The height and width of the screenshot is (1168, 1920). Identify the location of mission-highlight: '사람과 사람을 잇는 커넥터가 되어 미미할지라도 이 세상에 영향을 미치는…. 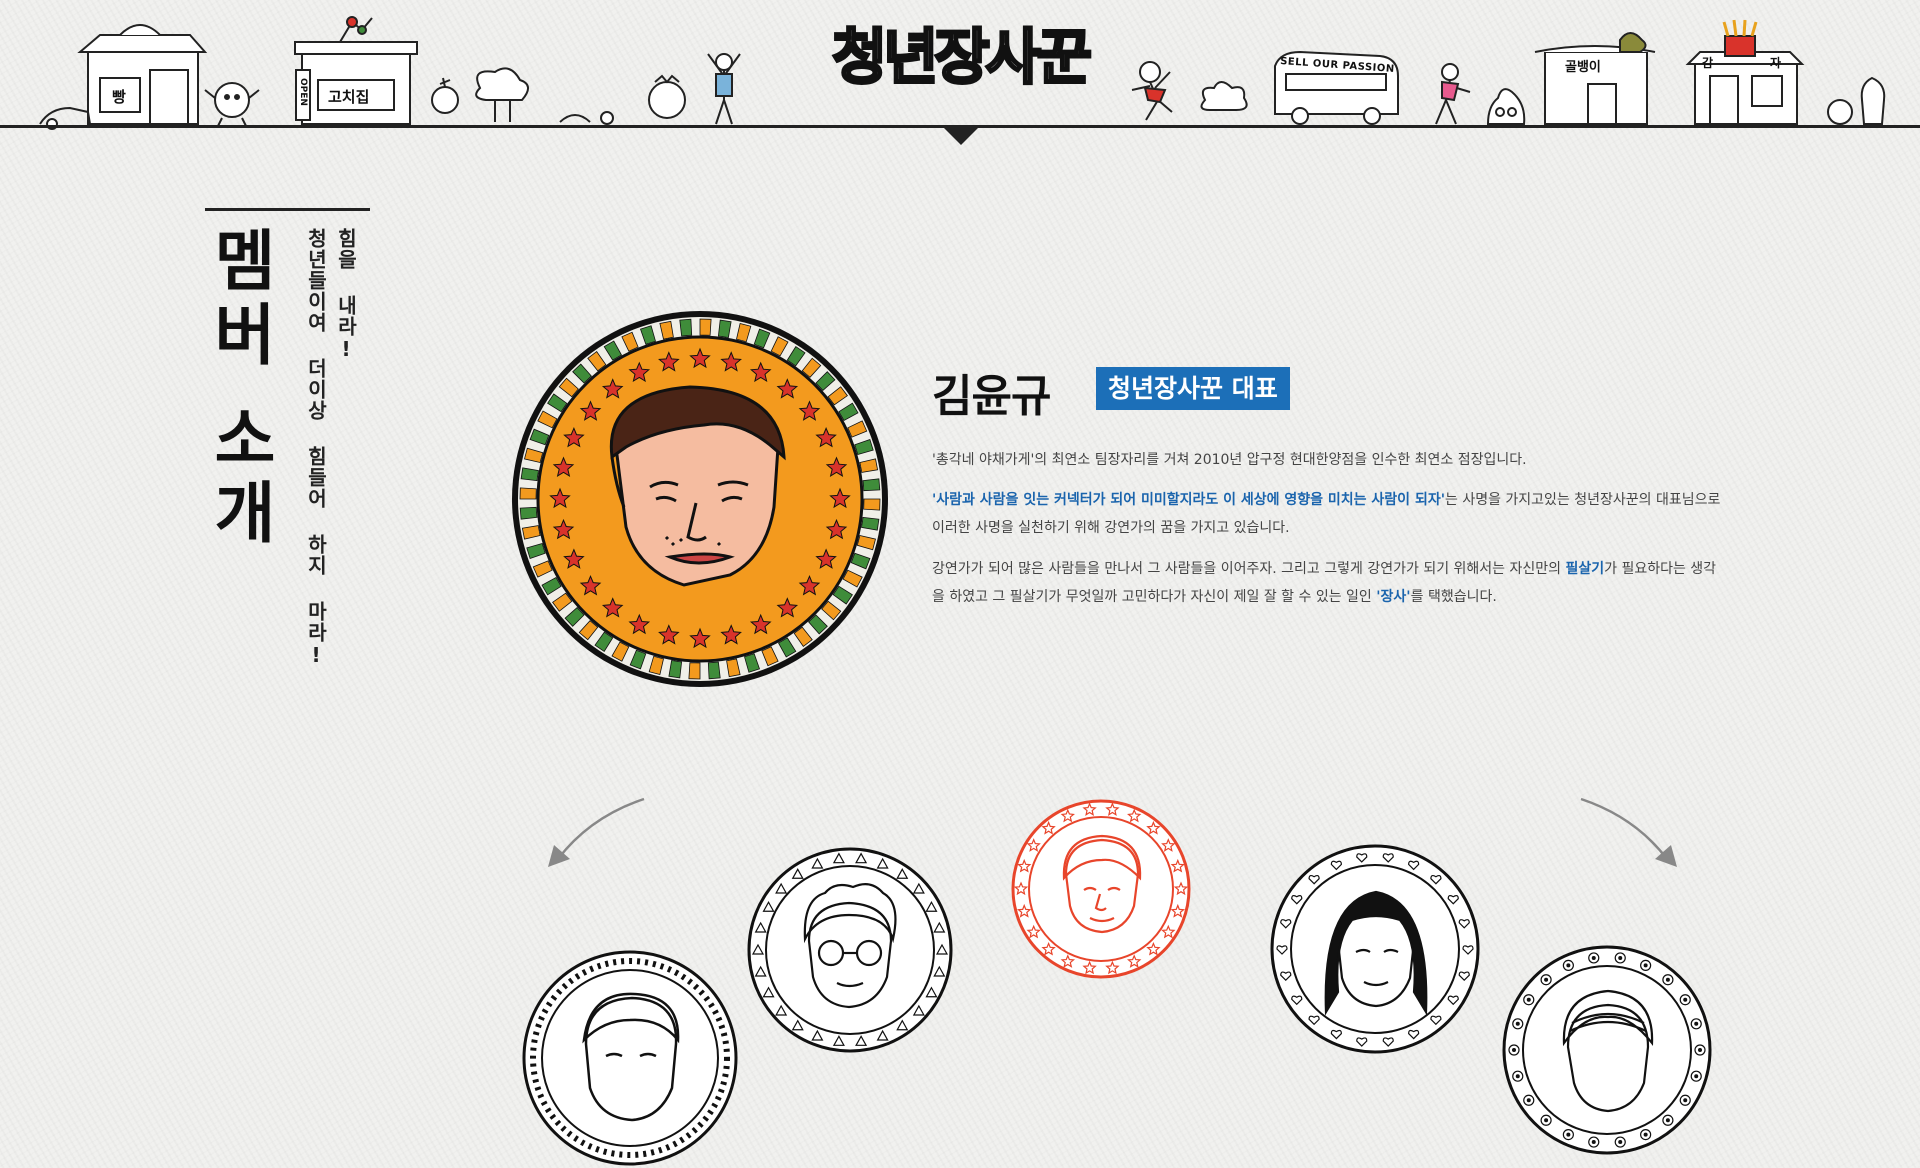
(1188, 500).